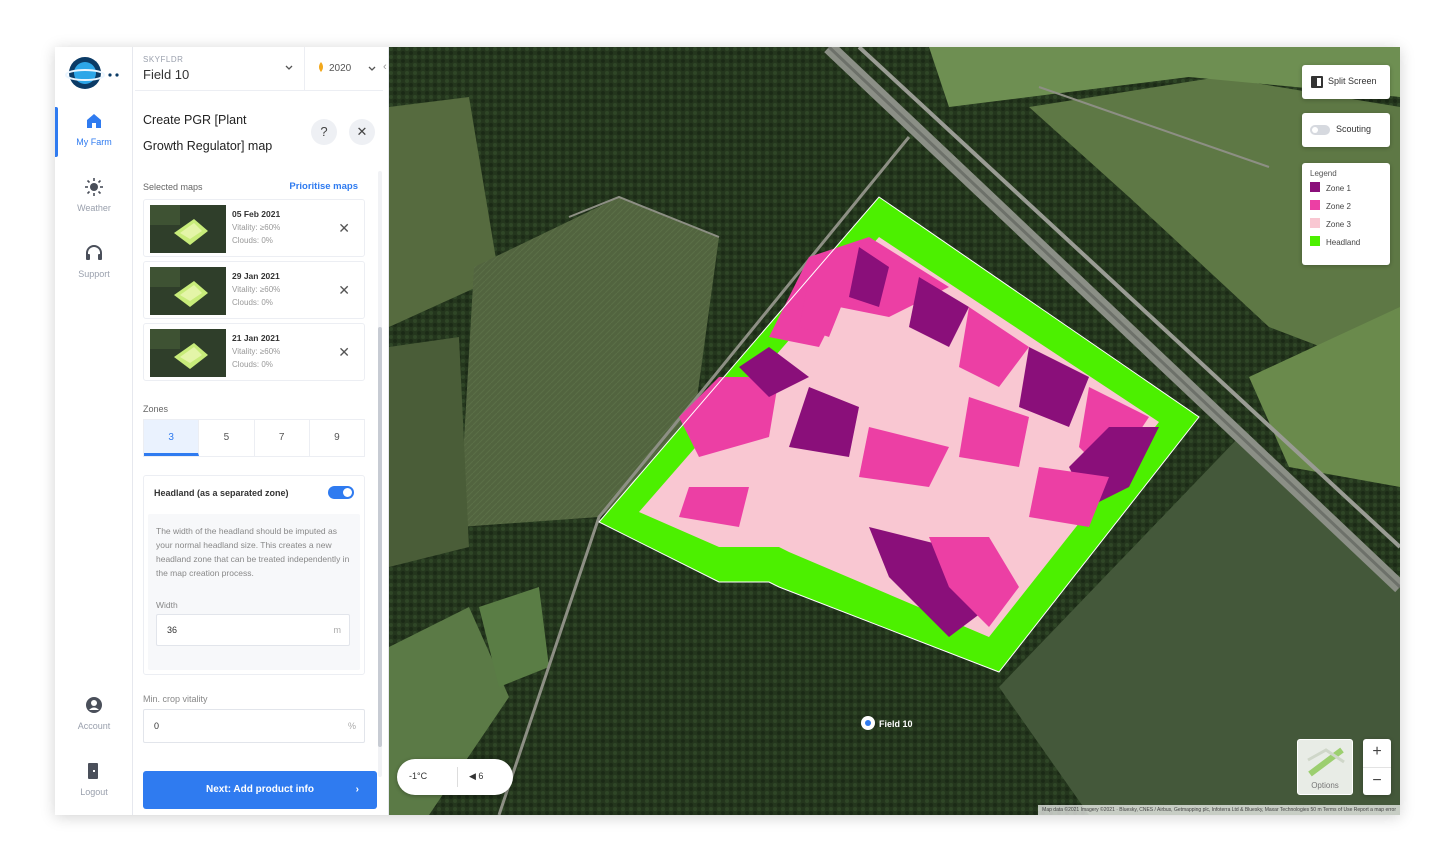  What do you see at coordinates (220, 69) in the screenshot?
I see `field-selector: SKYFLDR Field 10` at bounding box center [220, 69].